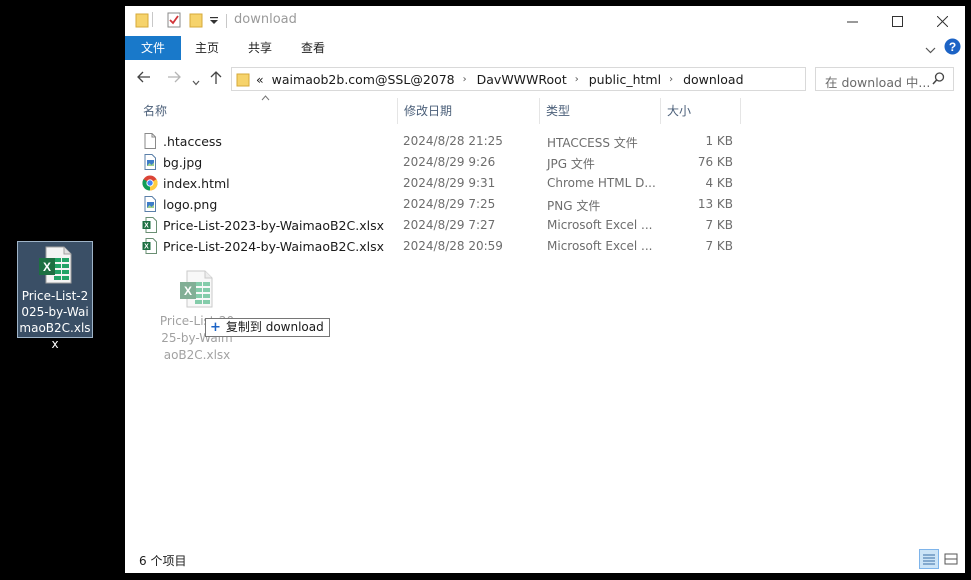  What do you see at coordinates (153, 48) in the screenshot?
I see `tab-file: 文件` at bounding box center [153, 48].